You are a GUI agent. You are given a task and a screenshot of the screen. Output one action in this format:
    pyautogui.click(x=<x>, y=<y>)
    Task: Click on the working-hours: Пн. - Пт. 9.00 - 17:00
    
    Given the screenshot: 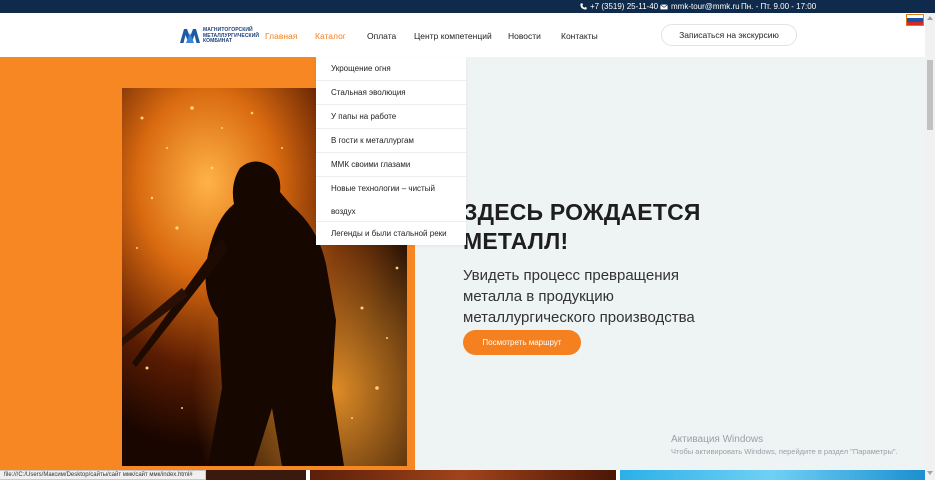 What is the action you would take?
    pyautogui.click(x=778, y=6)
    